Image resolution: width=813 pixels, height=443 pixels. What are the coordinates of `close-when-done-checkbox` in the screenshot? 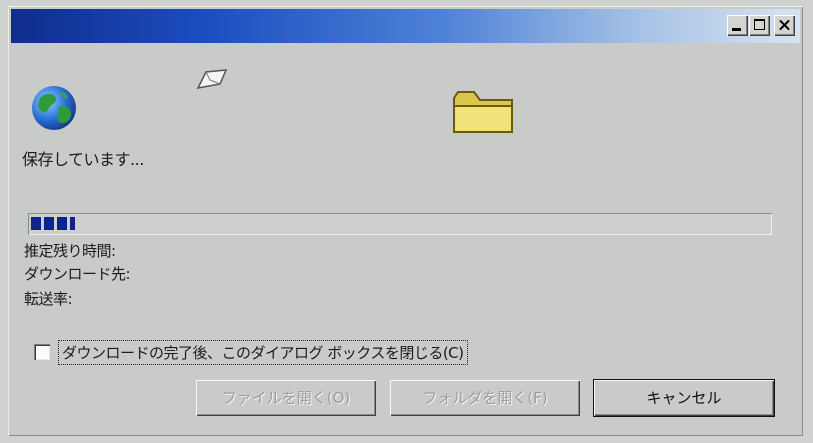 It's located at (42, 352).